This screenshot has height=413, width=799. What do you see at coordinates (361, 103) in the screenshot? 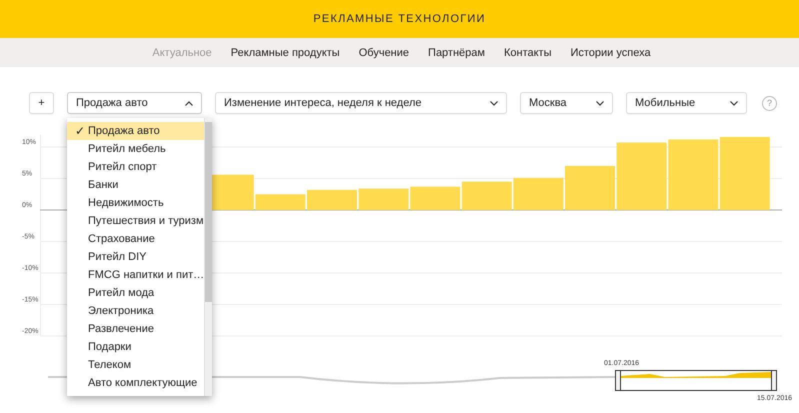
I see `select-dropdown: Изменение интереса, неделя к неделе` at bounding box center [361, 103].